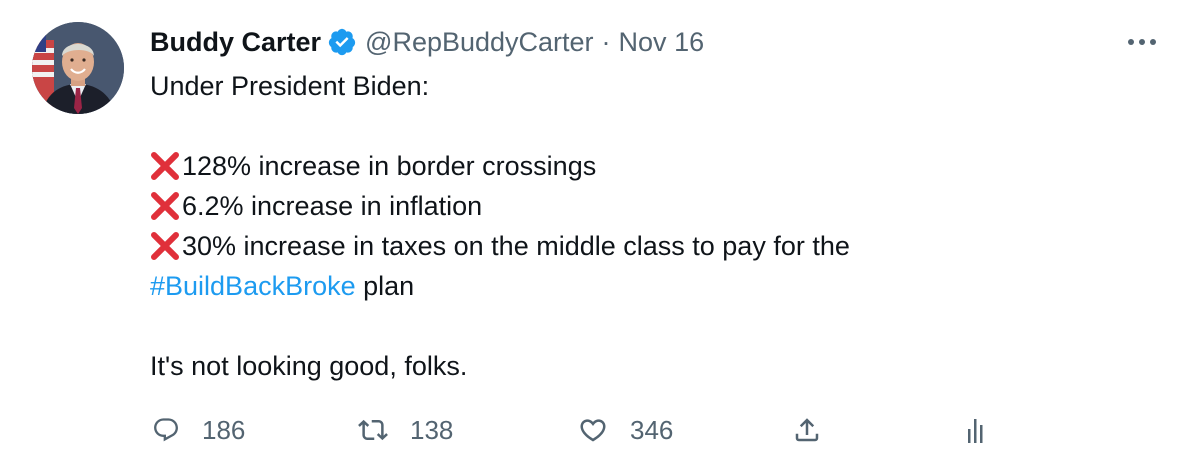 Image resolution: width=1188 pixels, height=470 pixels. What do you see at coordinates (650, 206) in the screenshot?
I see `tweet-line-item: 6.2% increase in inflation` at bounding box center [650, 206].